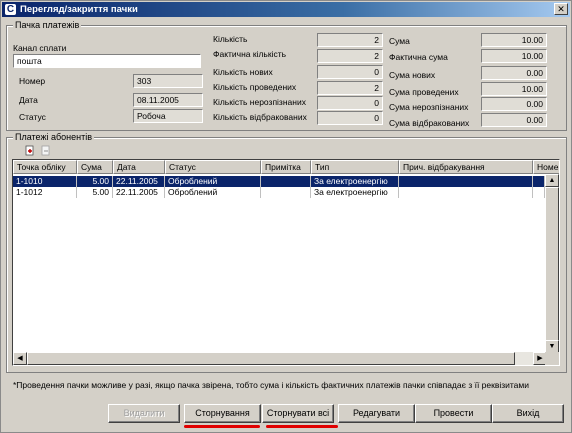  I want to click on column-header-type: Тип, so click(355, 167).